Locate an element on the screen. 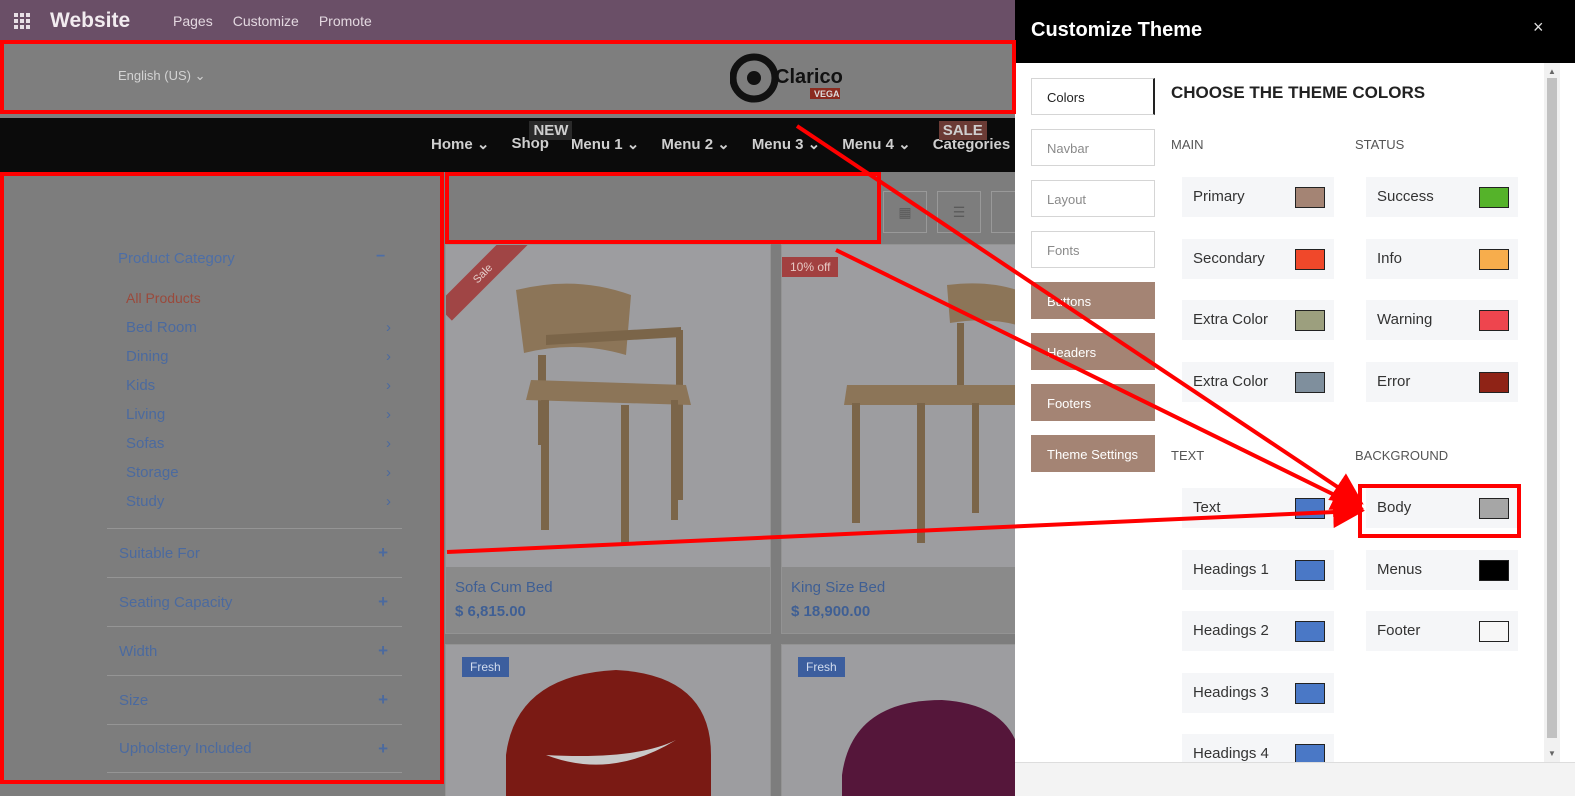 The image size is (1575, 796). color-label: Extra Color is located at coordinates (1231, 320).